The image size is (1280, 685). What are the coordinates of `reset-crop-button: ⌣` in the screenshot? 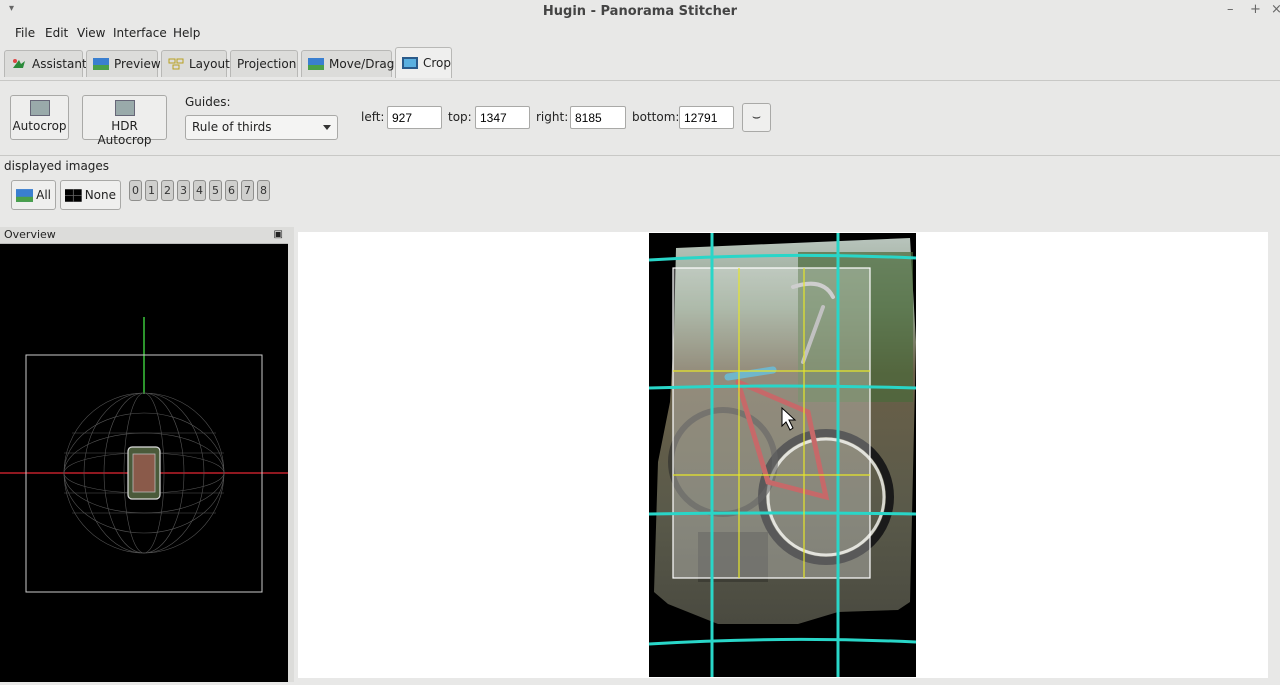 It's located at (756, 117).